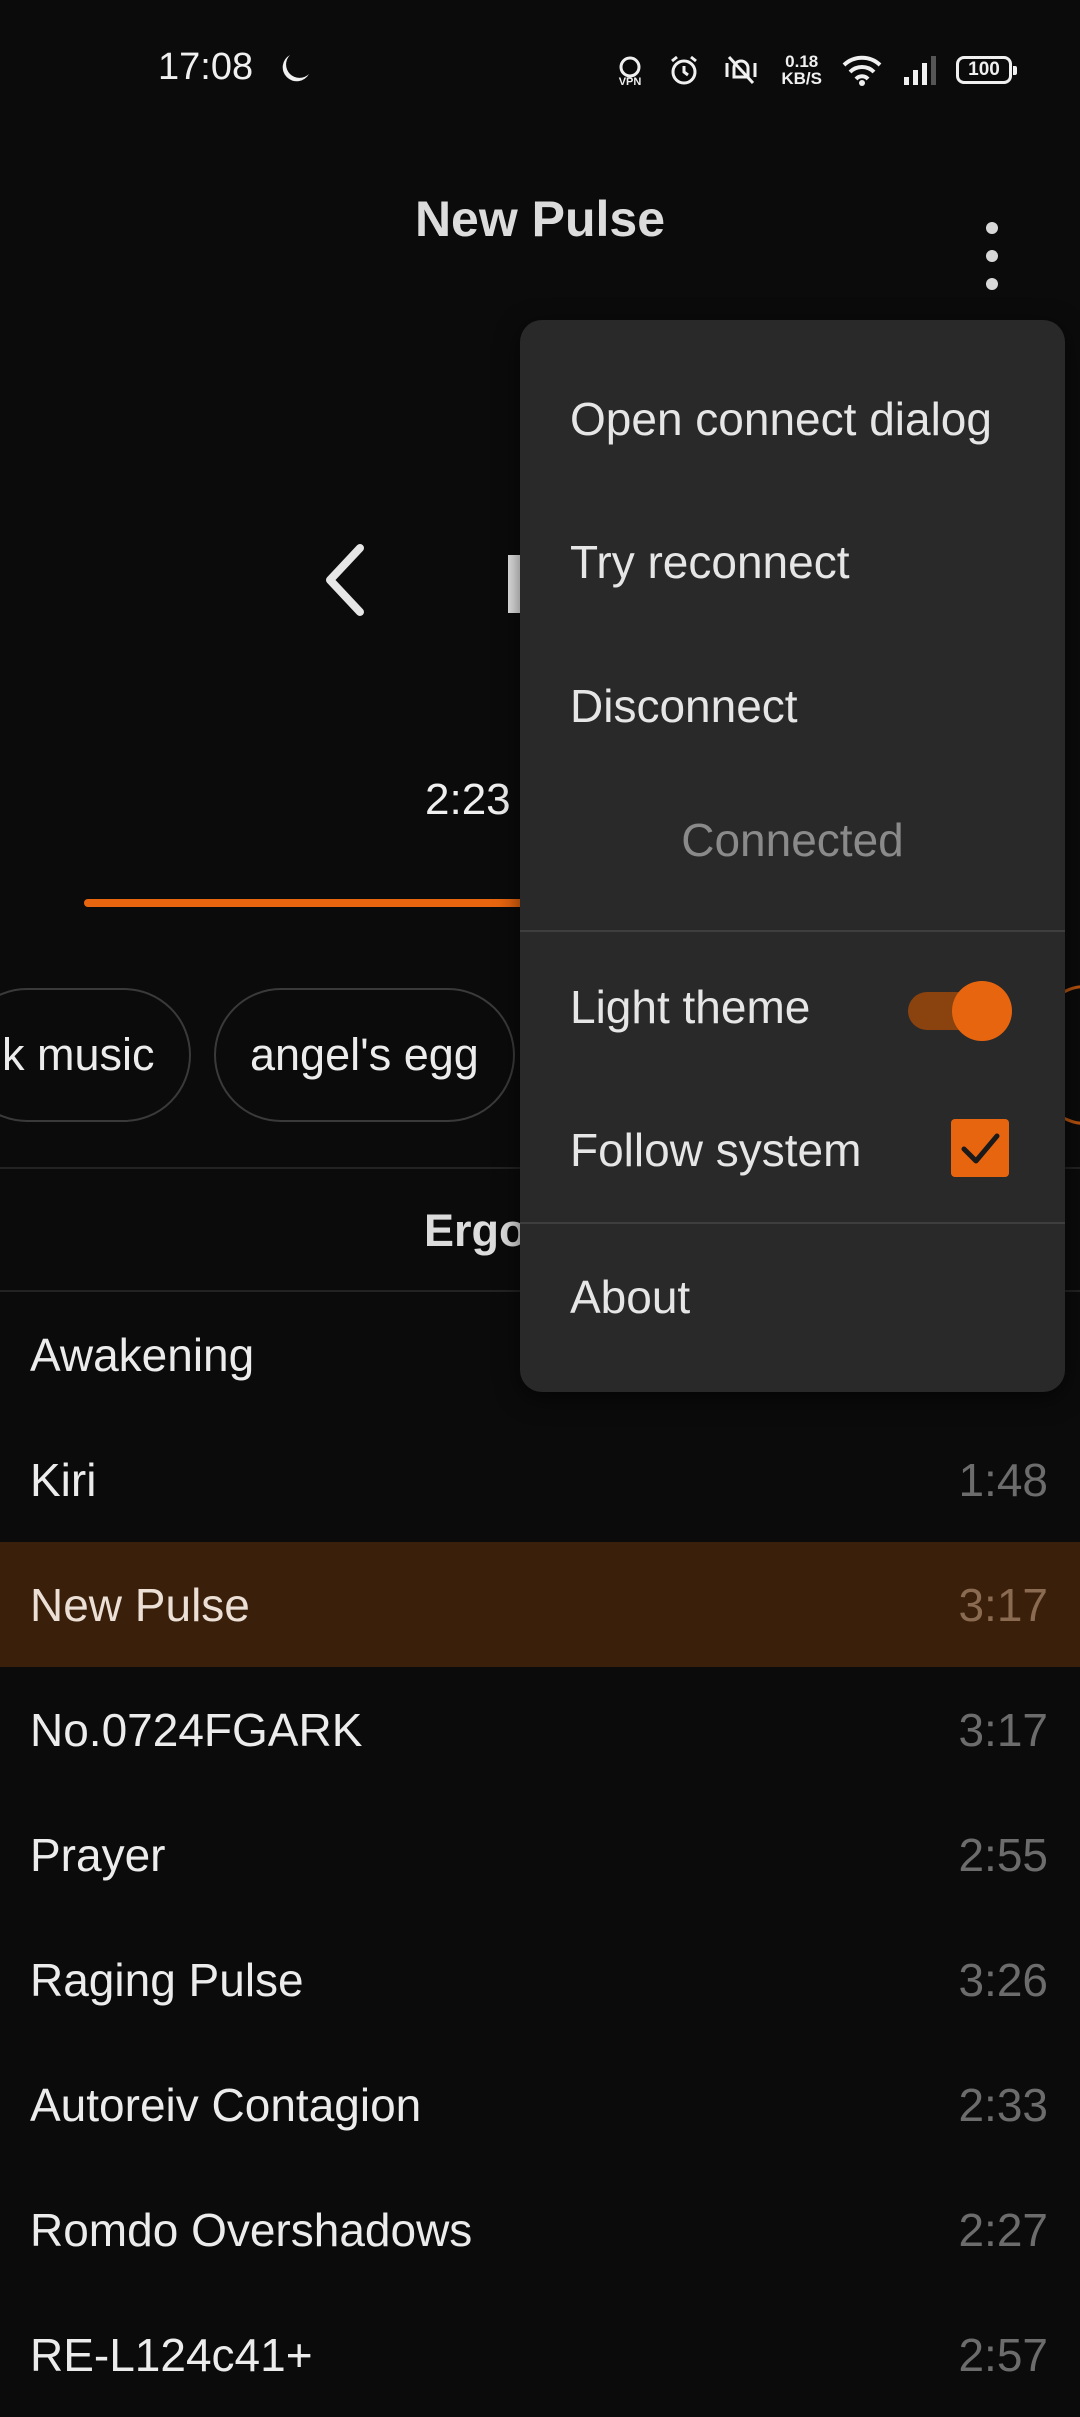  Describe the element at coordinates (540, 2104) in the screenshot. I see `track-row: Autoreiv Contagion 2:33` at that location.